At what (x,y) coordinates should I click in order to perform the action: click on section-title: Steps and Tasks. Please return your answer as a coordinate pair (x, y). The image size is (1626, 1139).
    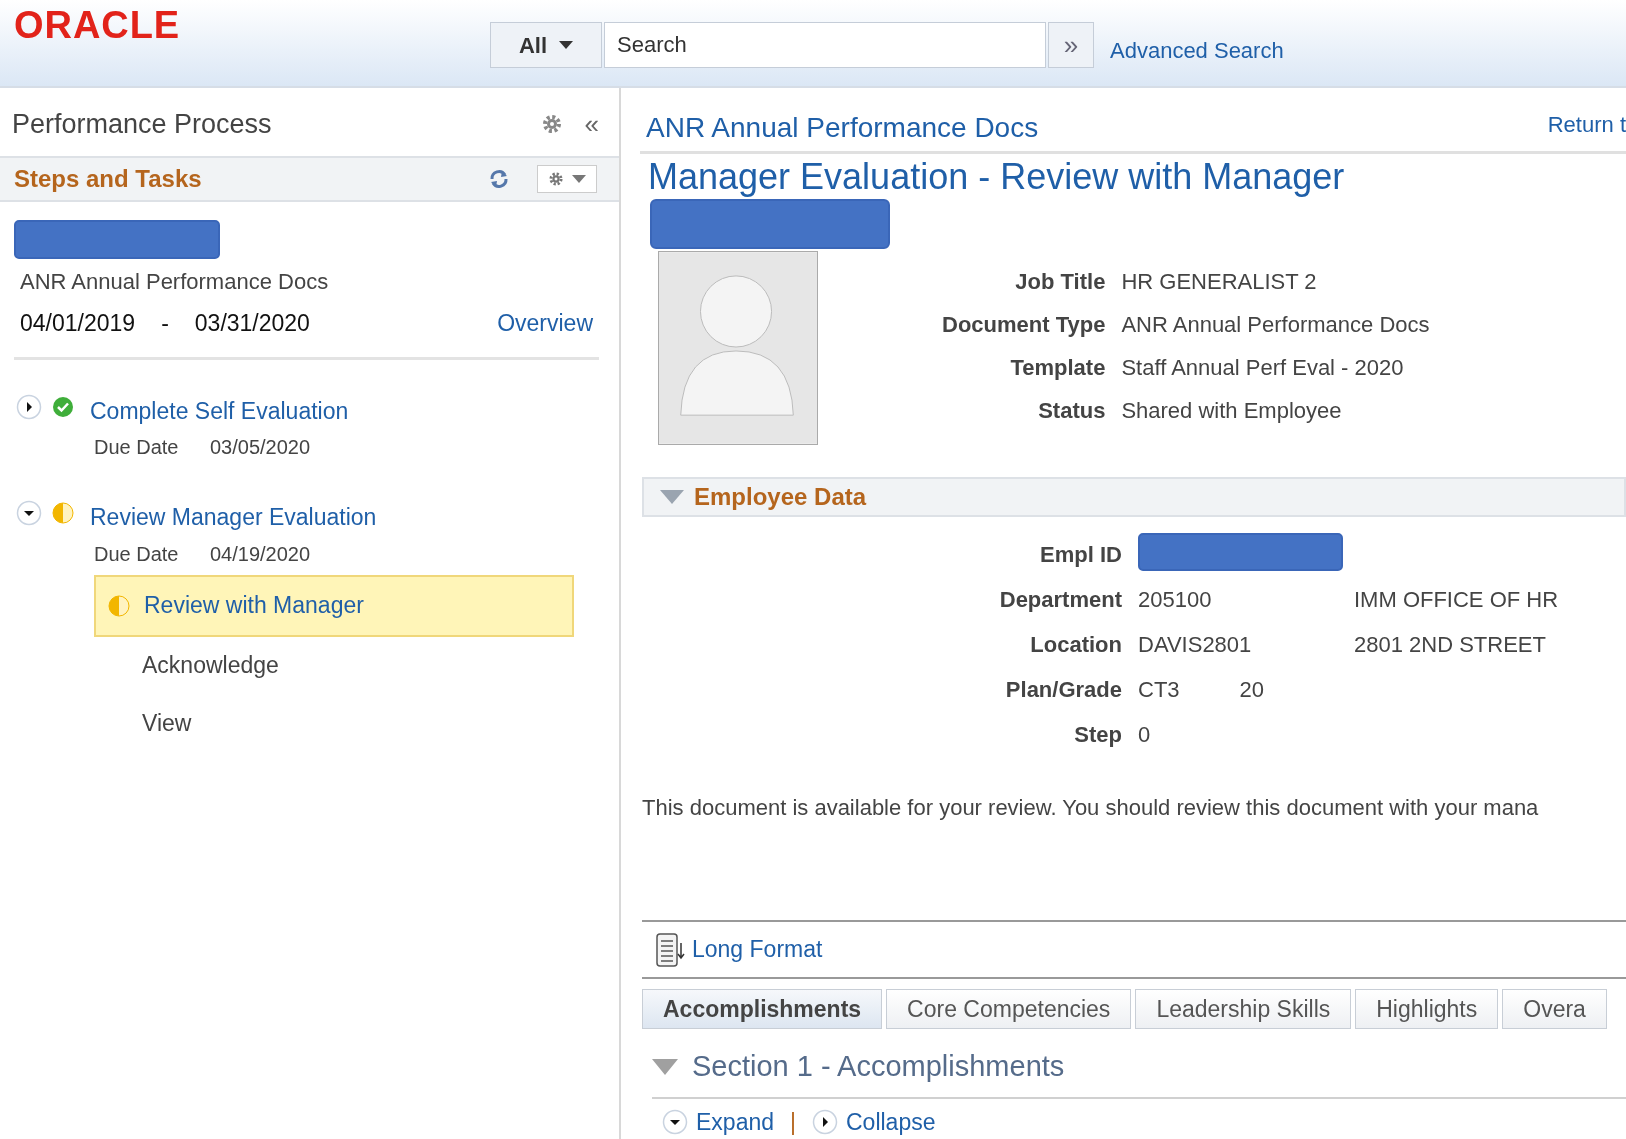
    Looking at the image, I should click on (108, 179).